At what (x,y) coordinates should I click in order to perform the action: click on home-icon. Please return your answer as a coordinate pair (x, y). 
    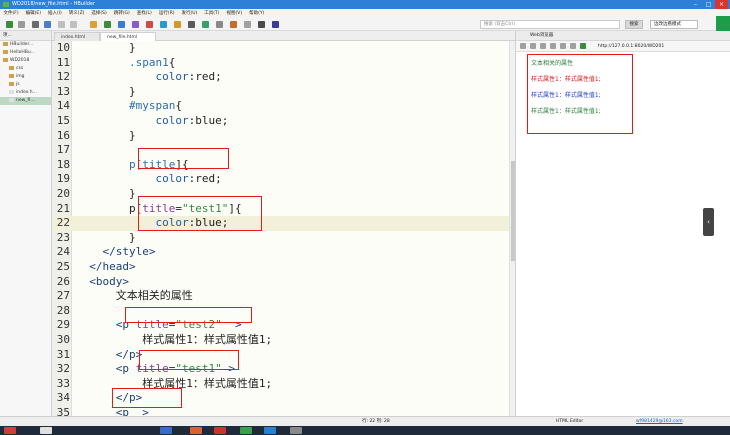
    Looking at the image, I should click on (563, 46).